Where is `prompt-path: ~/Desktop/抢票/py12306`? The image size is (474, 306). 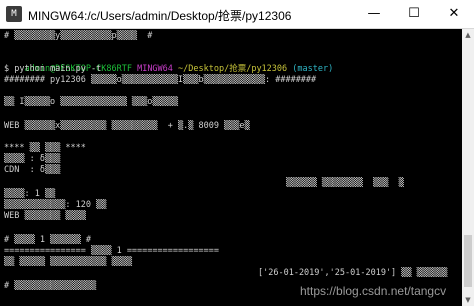 prompt-path: ~/Desktop/抢票/py12306 is located at coordinates (233, 69).